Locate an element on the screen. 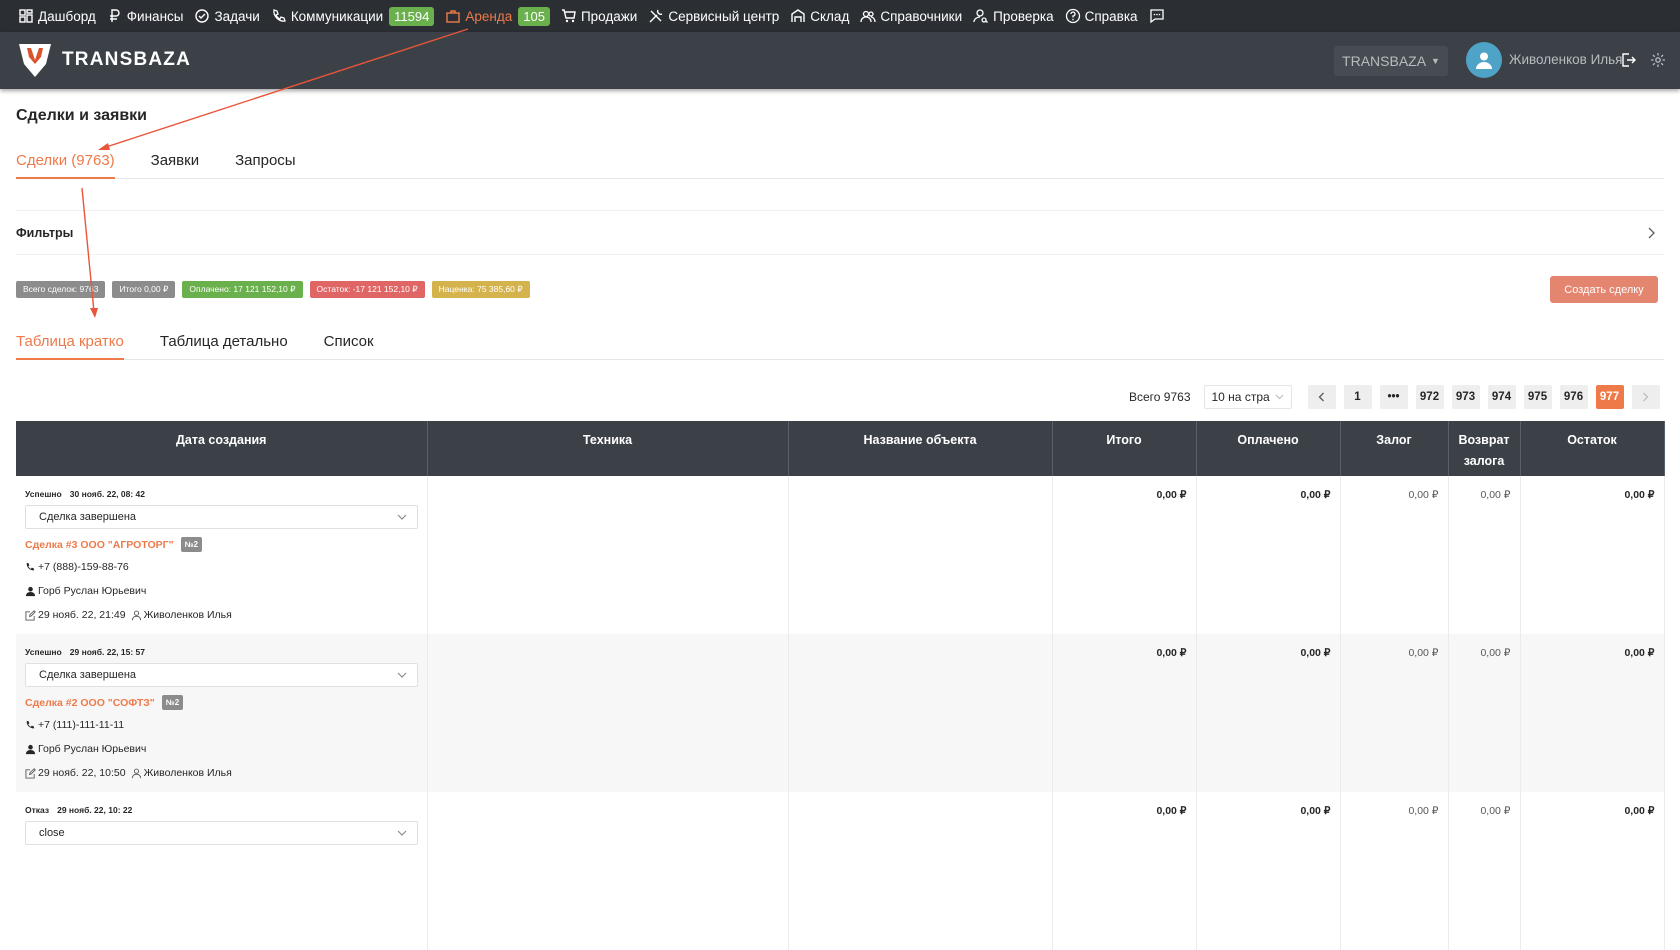 This screenshot has width=1680, height=950. column-header: Оплачено is located at coordinates (1268, 448).